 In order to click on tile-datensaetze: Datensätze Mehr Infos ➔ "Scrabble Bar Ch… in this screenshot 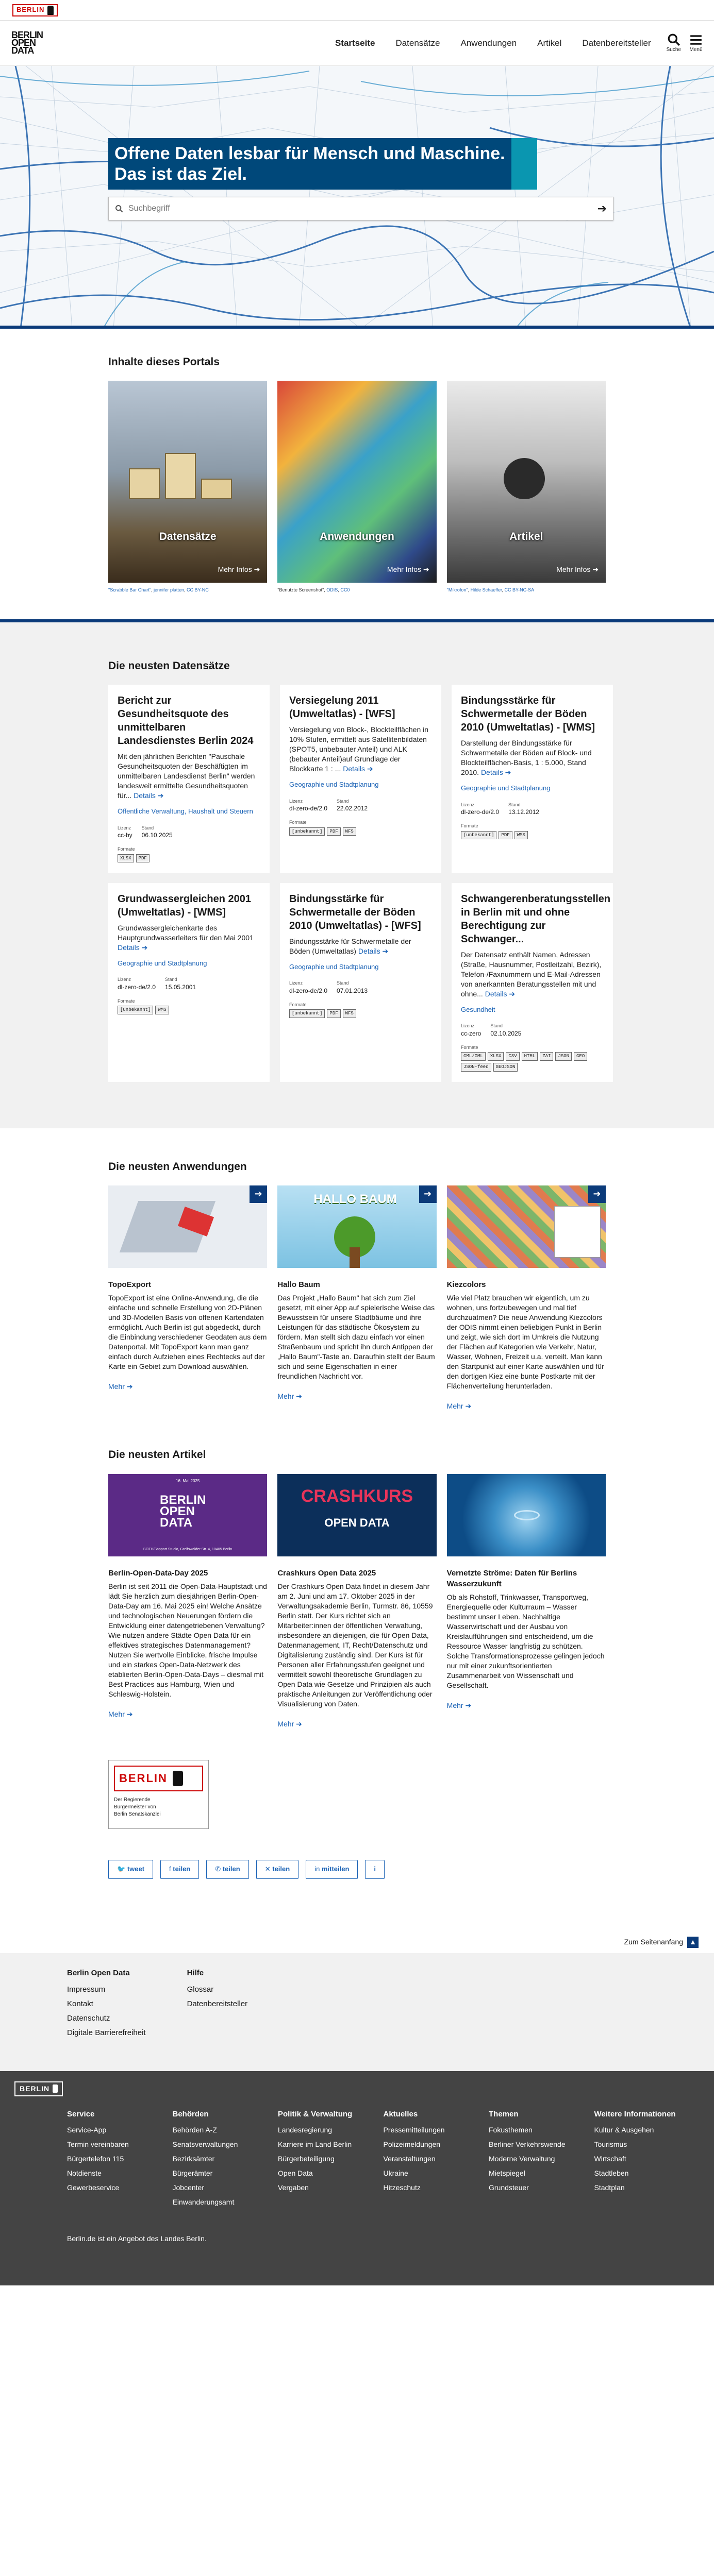, I will do `click(188, 487)`.